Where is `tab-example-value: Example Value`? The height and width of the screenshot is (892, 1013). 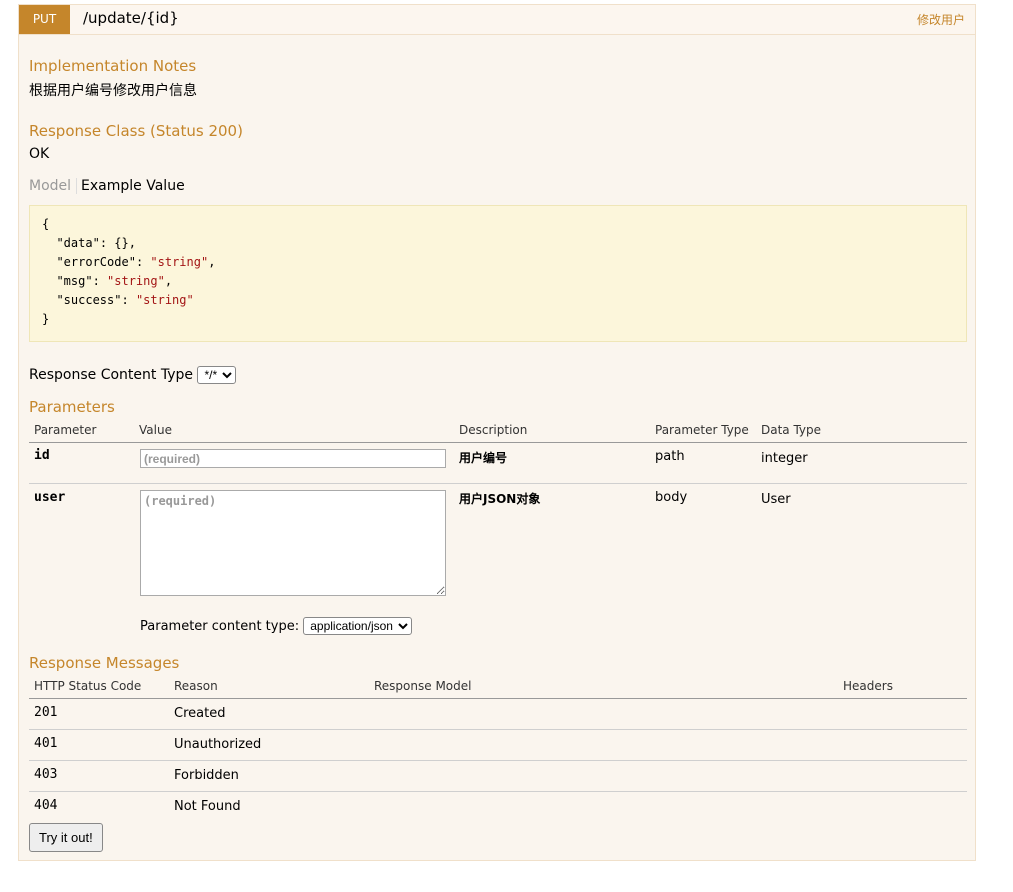
tab-example-value: Example Value is located at coordinates (131, 186).